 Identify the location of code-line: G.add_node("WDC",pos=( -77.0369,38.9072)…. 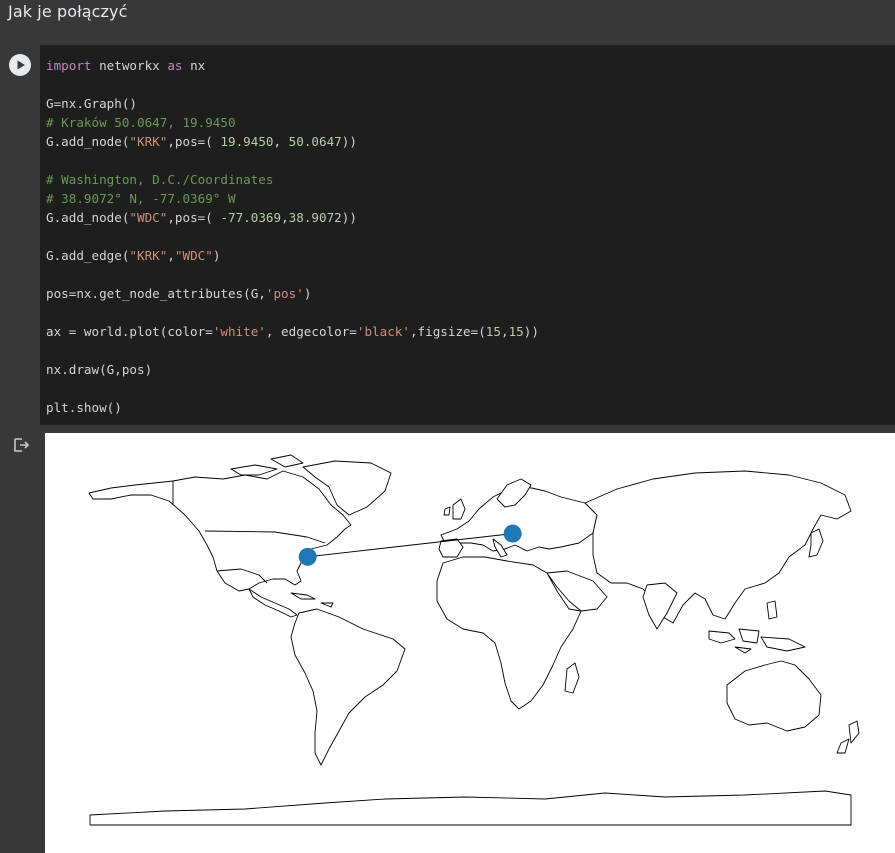
(201, 217).